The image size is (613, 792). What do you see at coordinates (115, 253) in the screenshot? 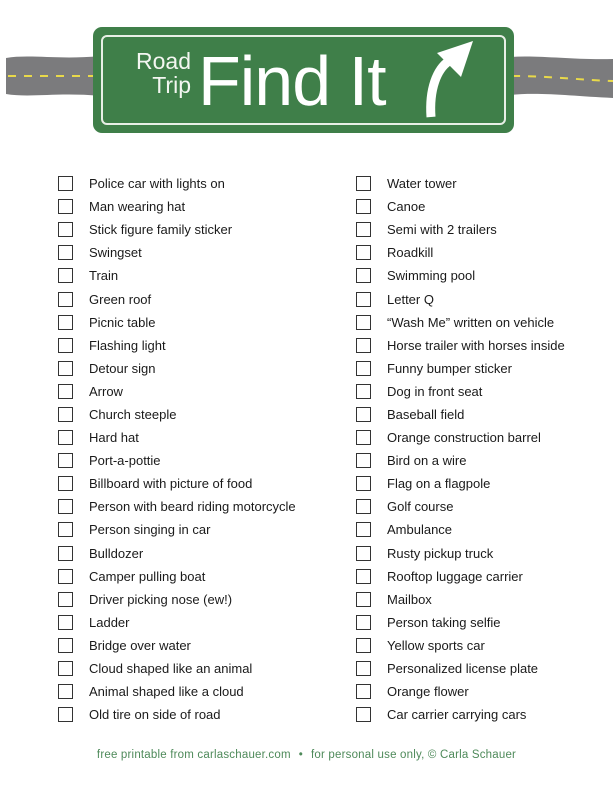
I see `checklist-item-label: Swingset` at bounding box center [115, 253].